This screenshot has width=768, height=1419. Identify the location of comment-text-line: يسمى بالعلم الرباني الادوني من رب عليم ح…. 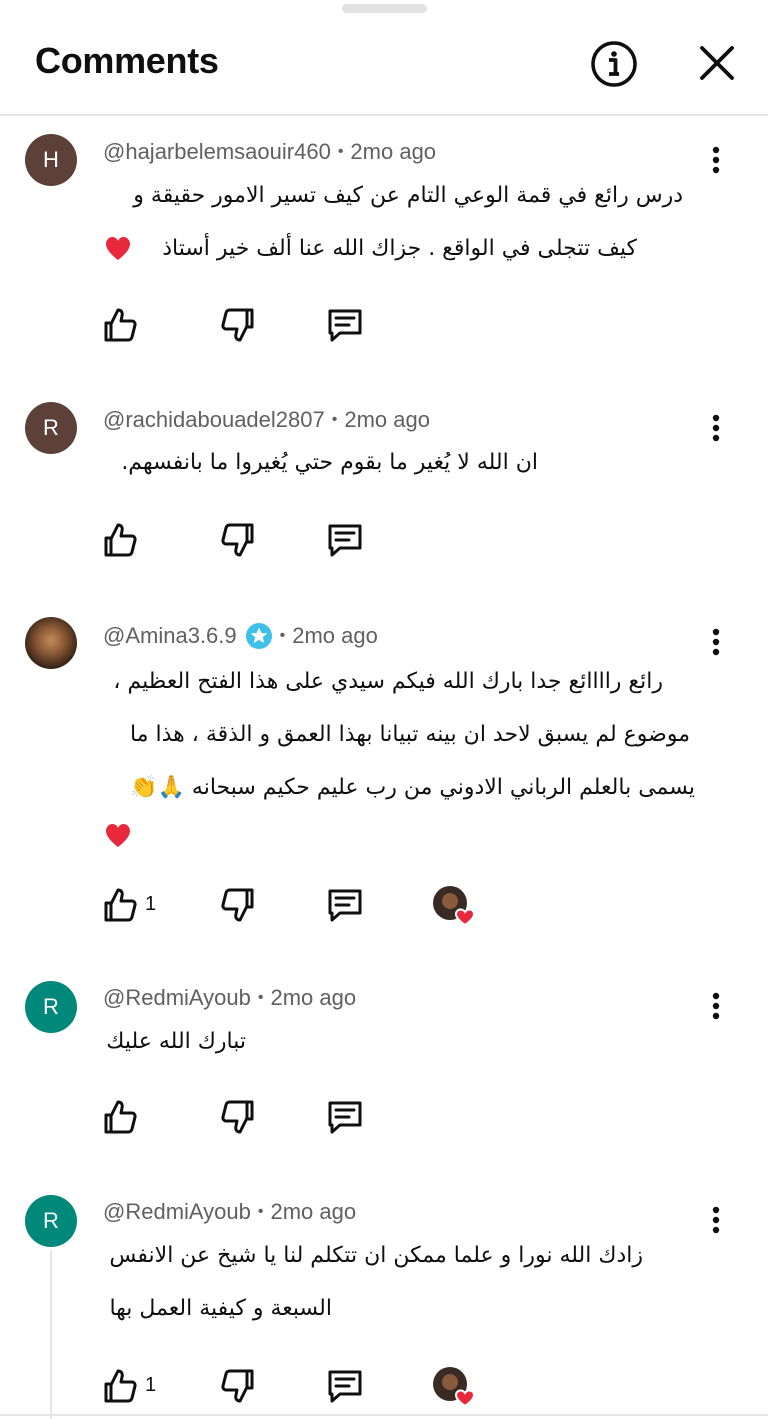
(412, 787).